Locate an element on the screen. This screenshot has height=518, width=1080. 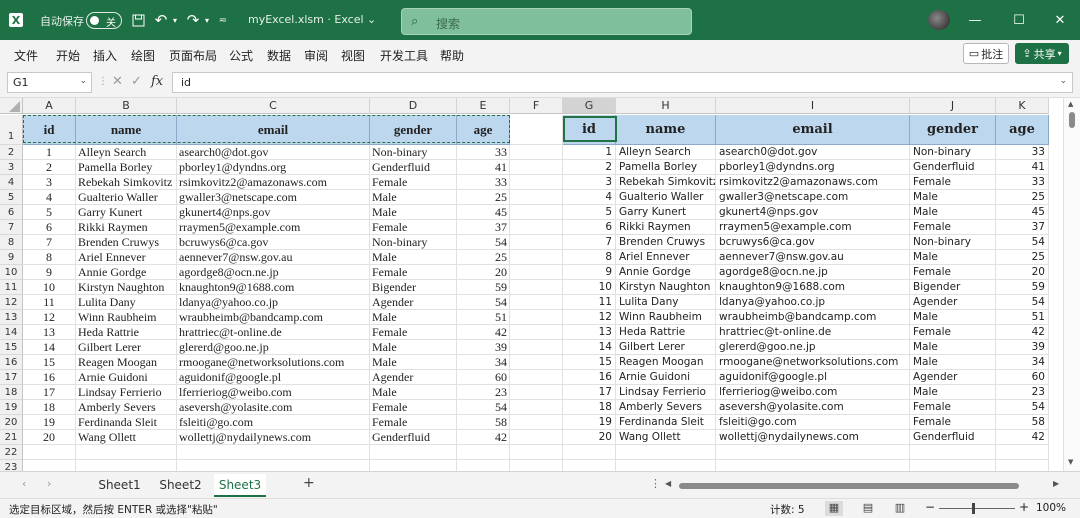
zoom-slider is located at coordinates (977, 508).